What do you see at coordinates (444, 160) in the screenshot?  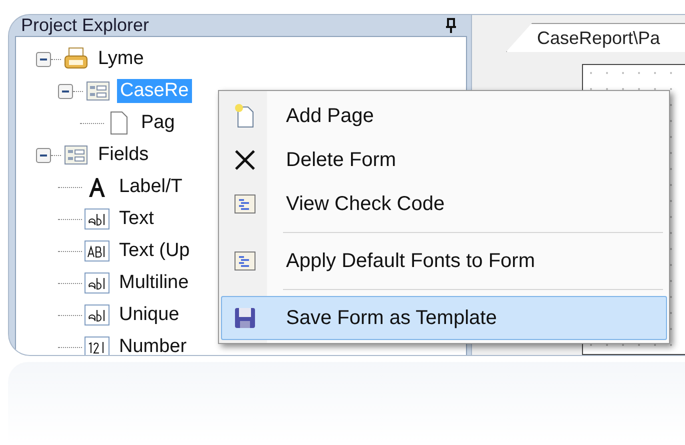 I see `menu-item: Delete Form` at bounding box center [444, 160].